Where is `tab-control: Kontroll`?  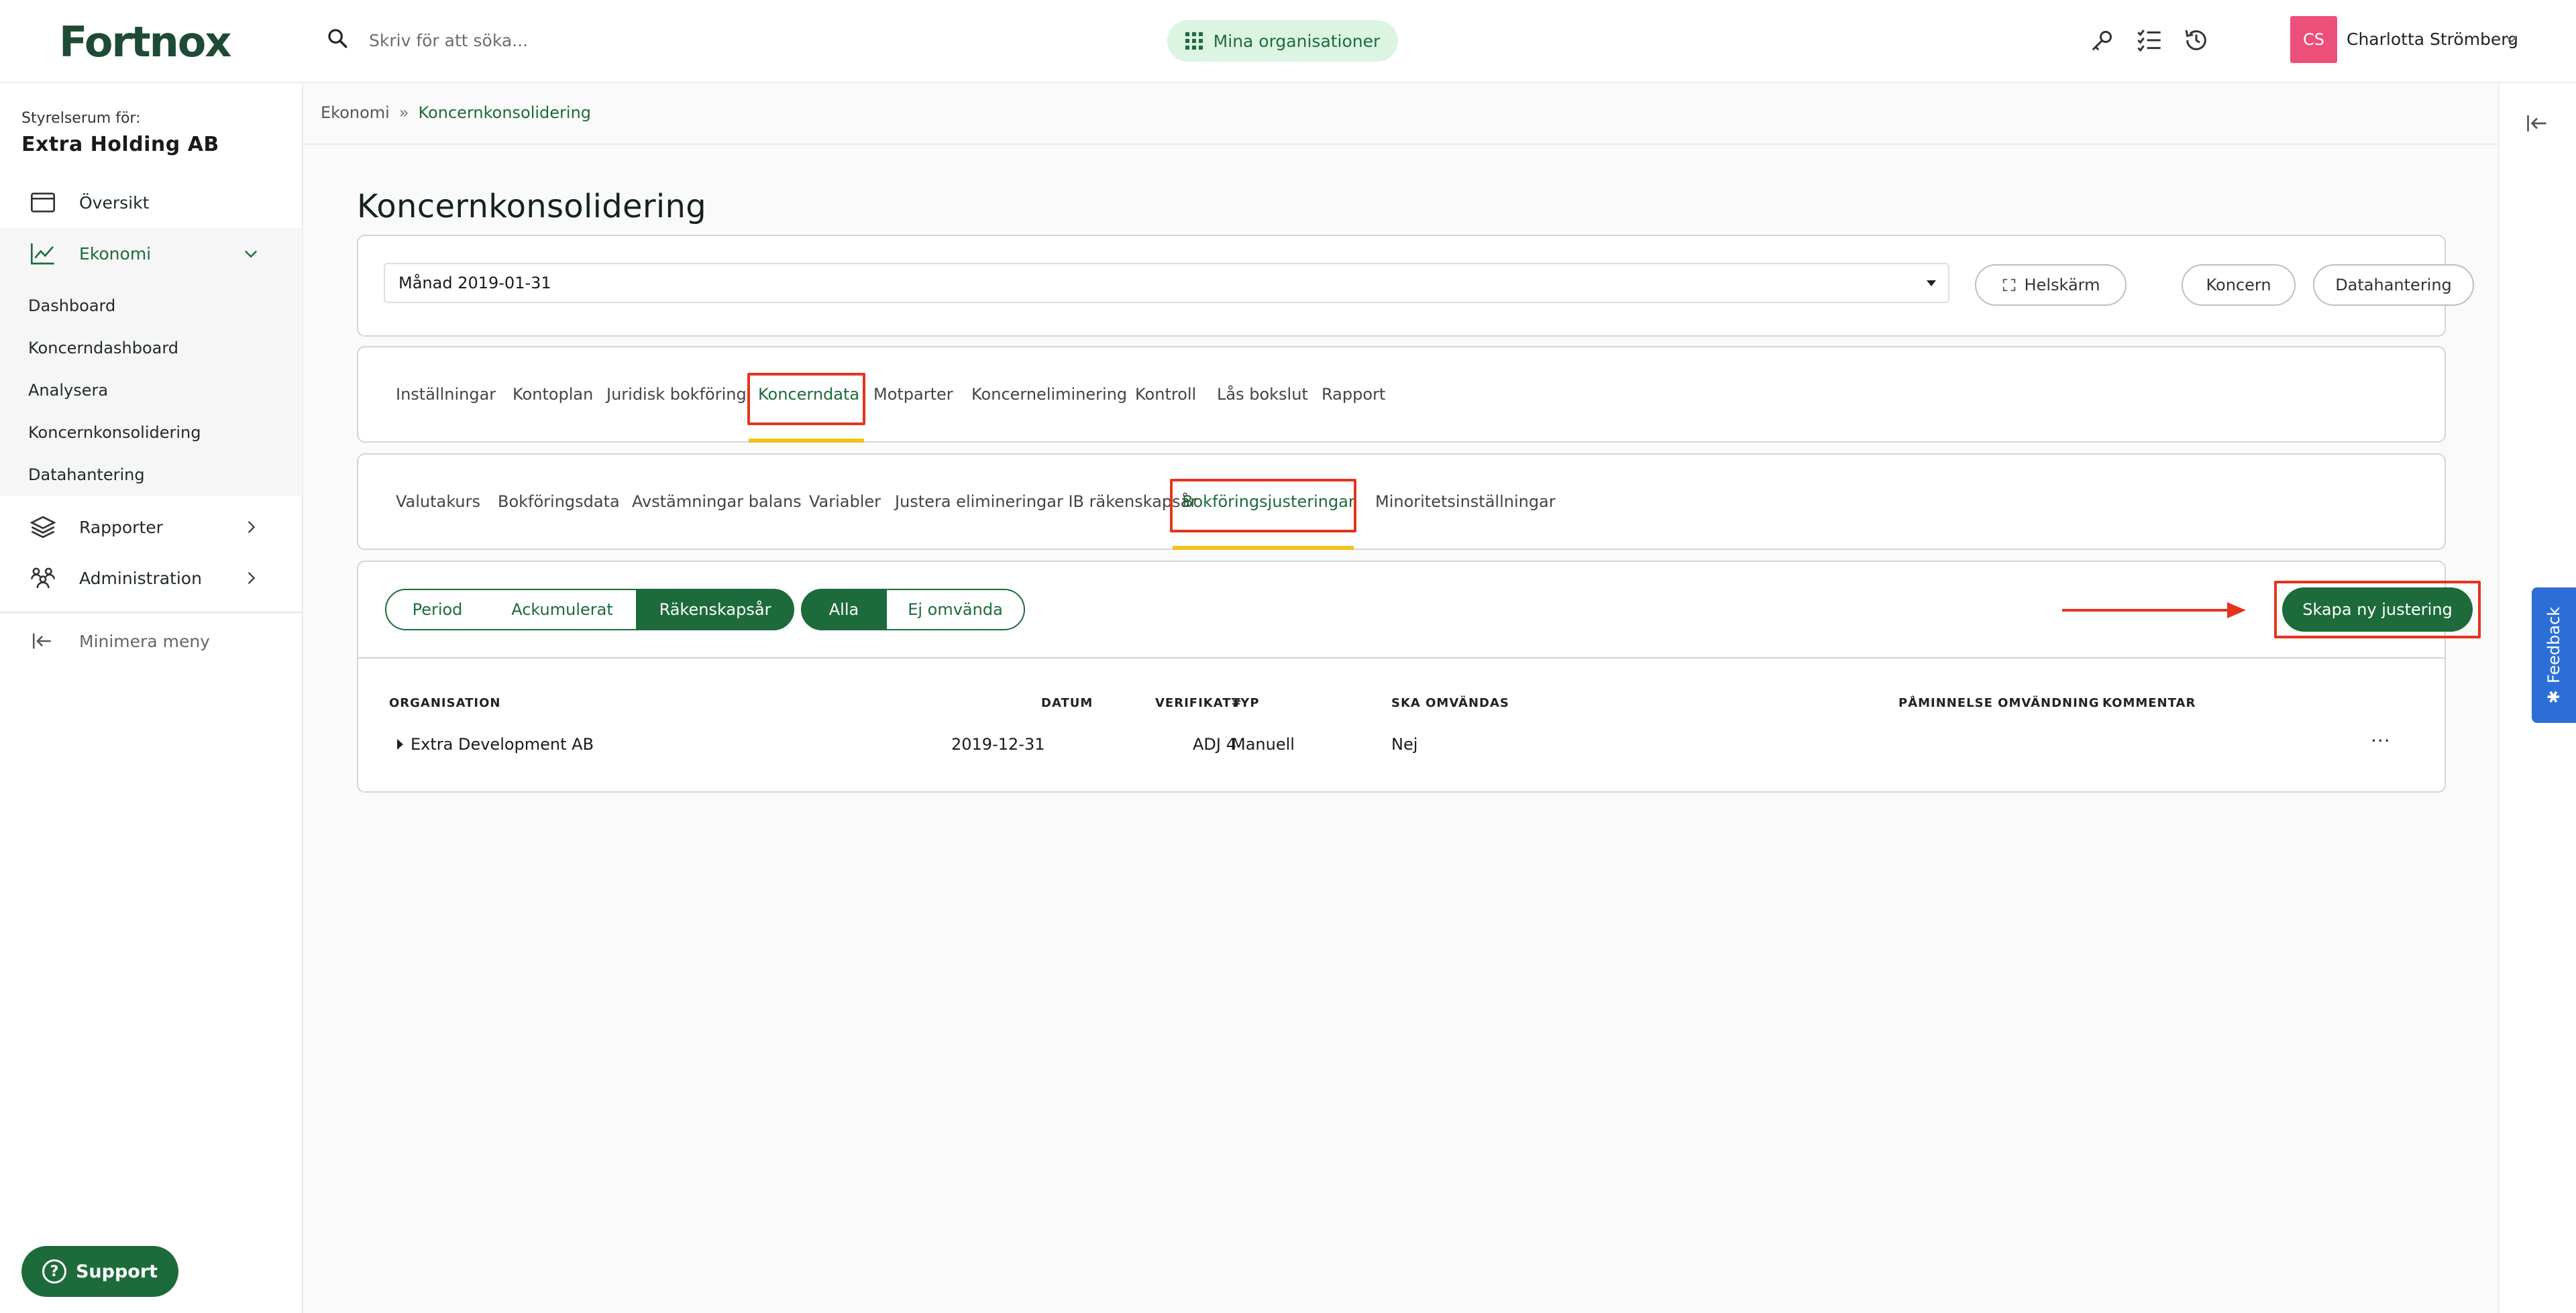 tab-control: Kontroll is located at coordinates (1165, 394).